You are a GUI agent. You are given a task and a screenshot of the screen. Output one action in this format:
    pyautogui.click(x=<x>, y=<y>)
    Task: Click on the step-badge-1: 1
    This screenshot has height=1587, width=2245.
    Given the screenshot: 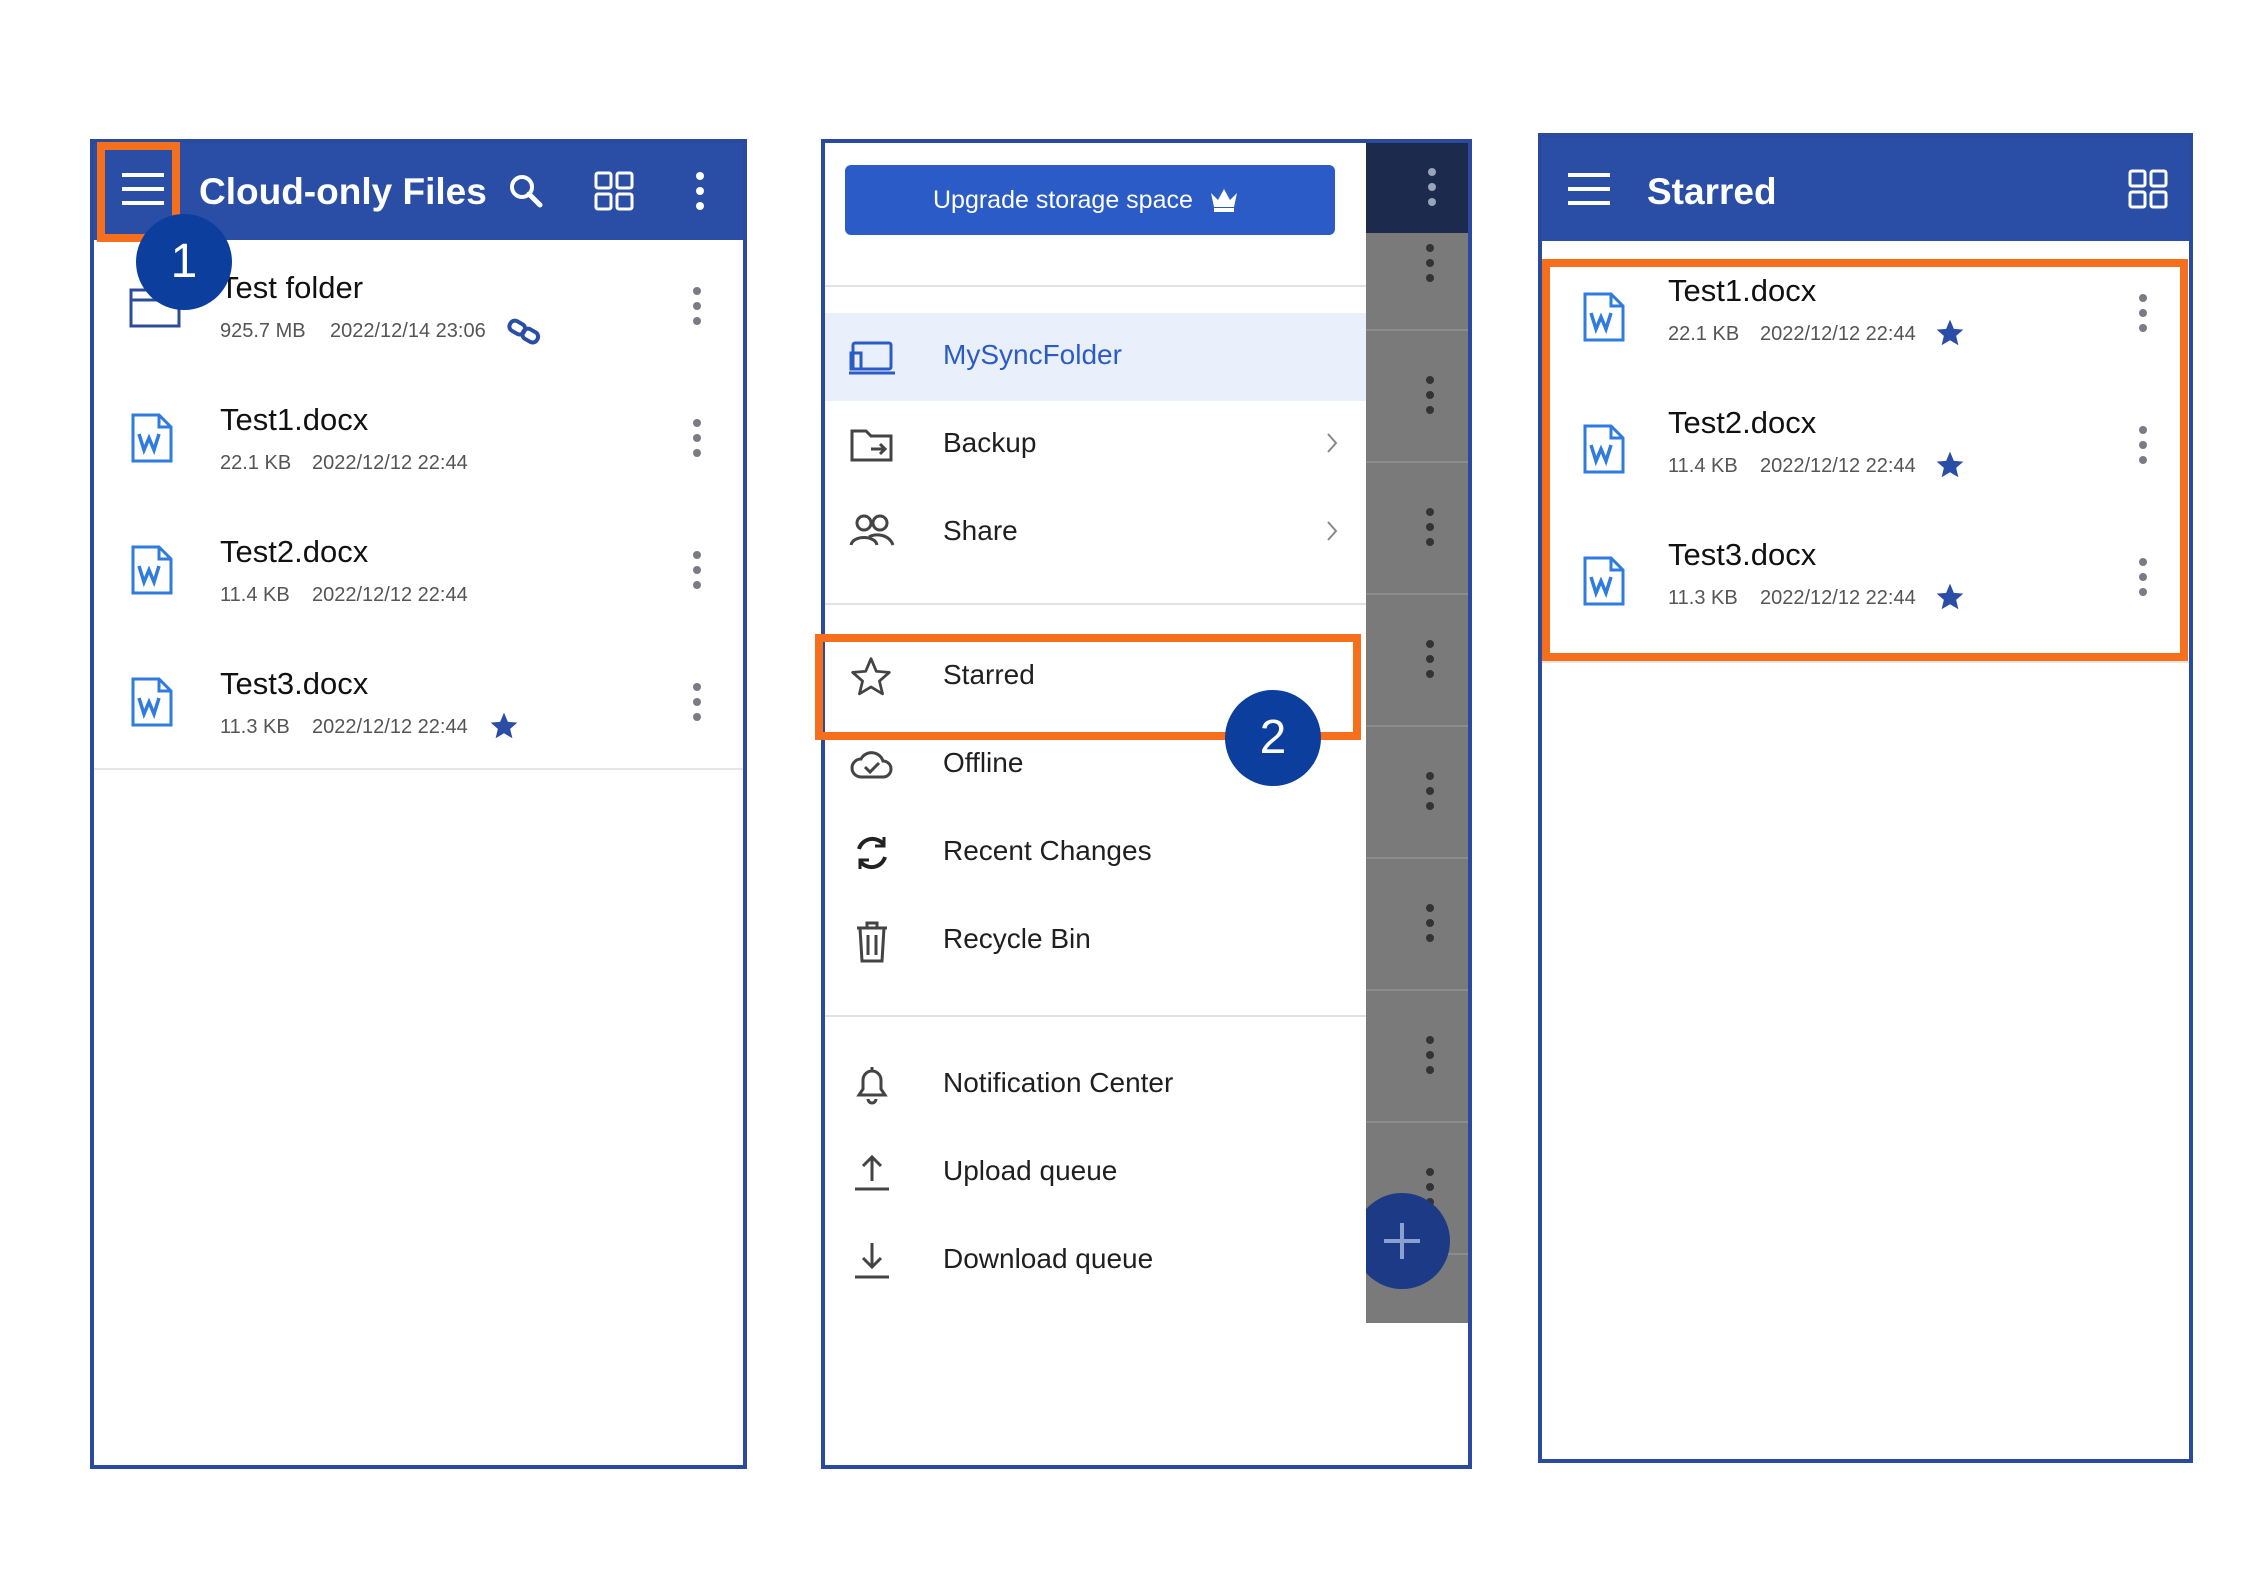 What is the action you would take?
    pyautogui.click(x=184, y=262)
    